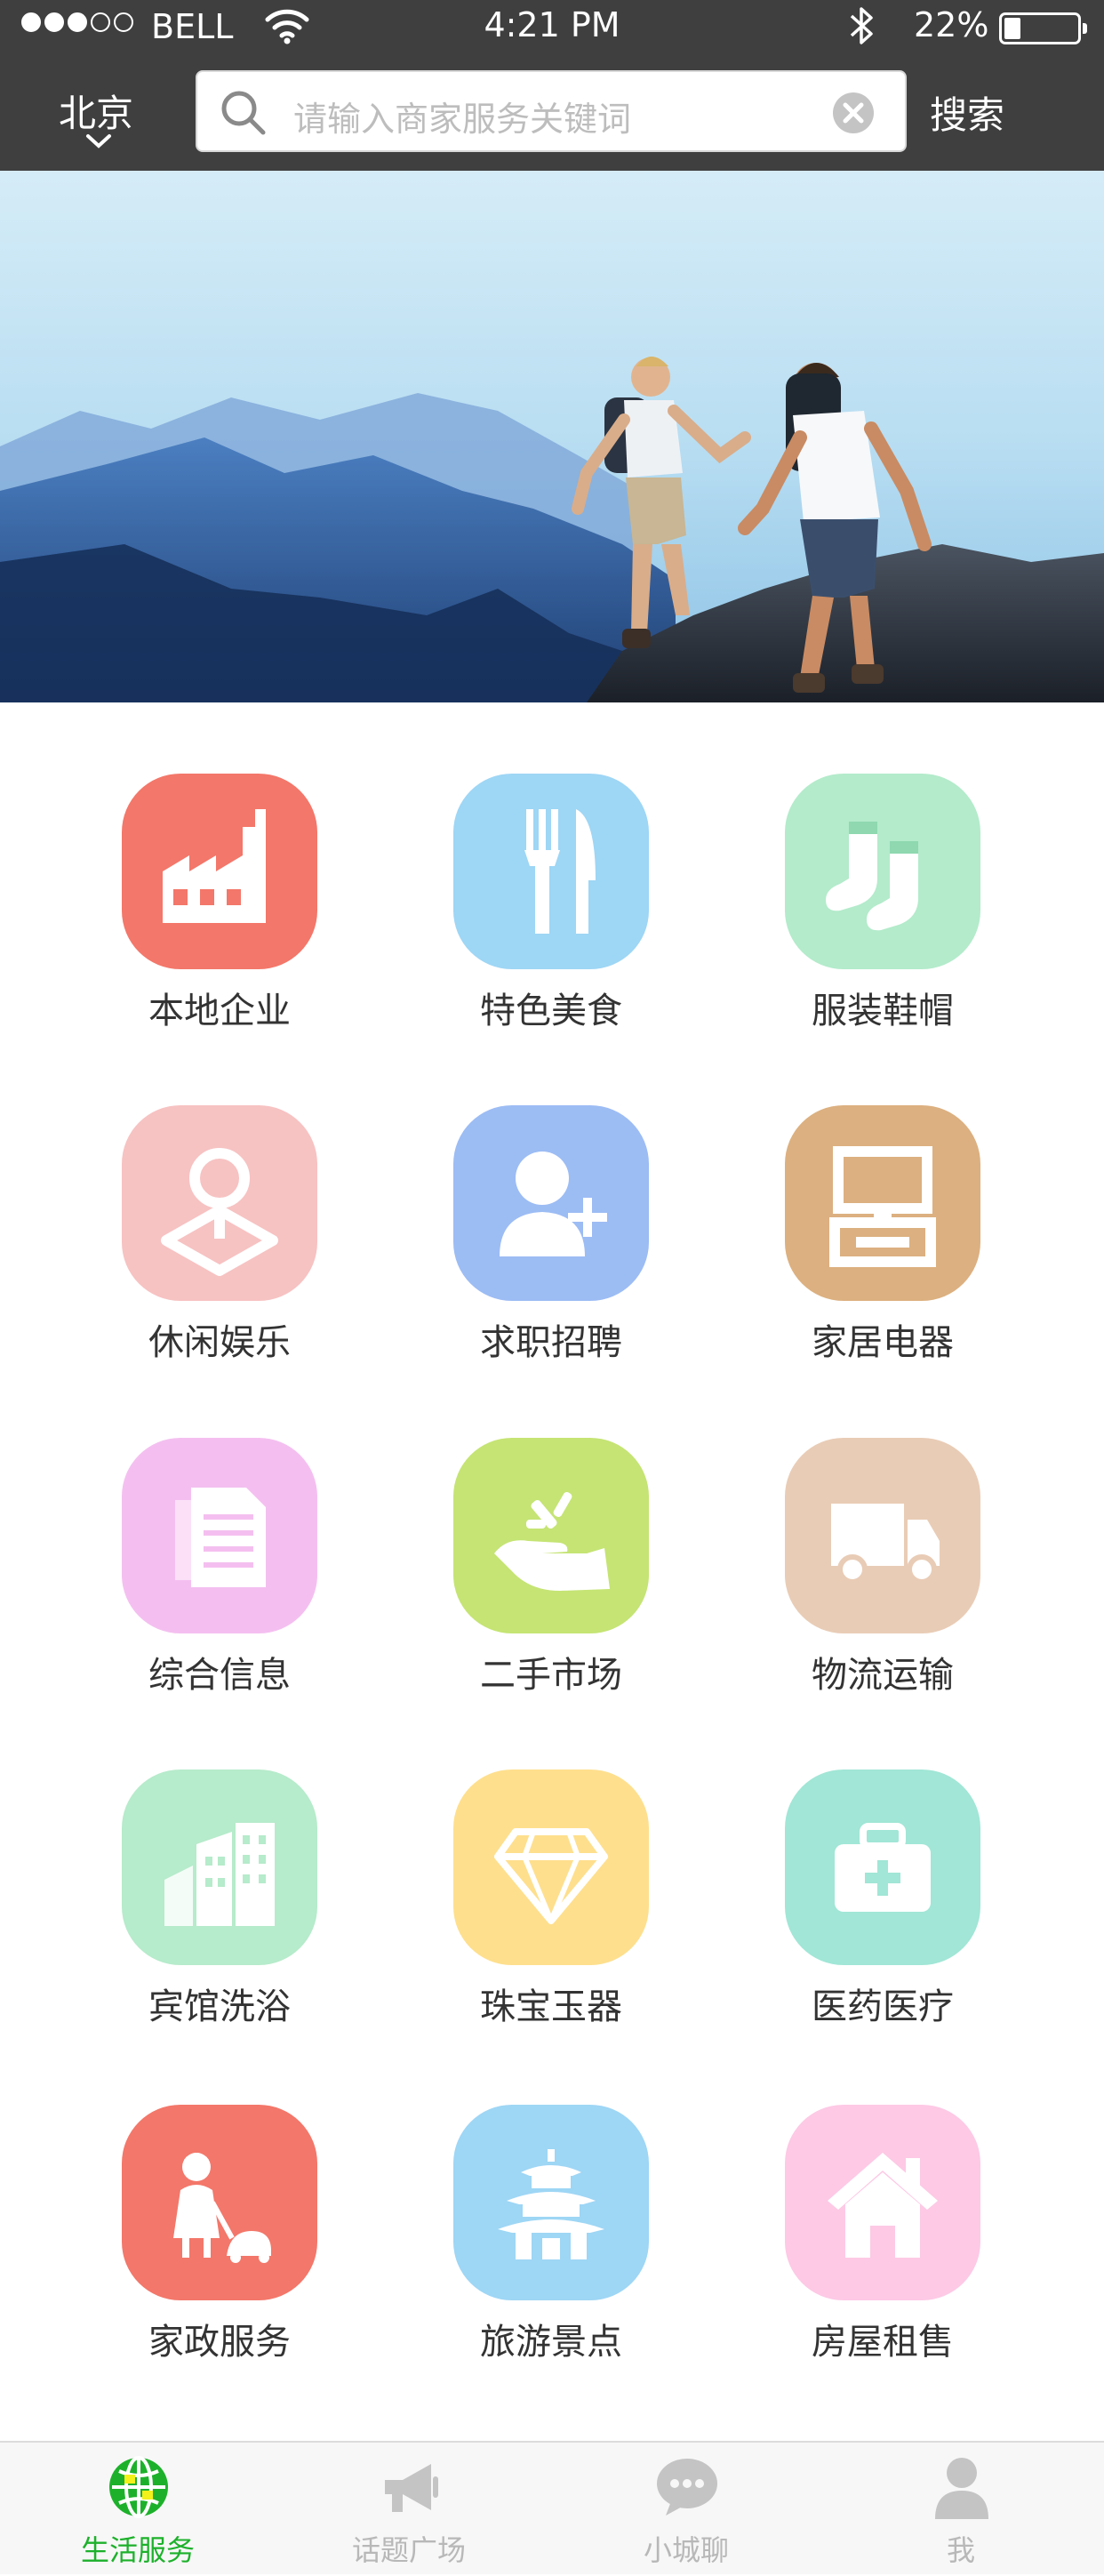  What do you see at coordinates (1012, 28) in the screenshot?
I see `battery-fill` at bounding box center [1012, 28].